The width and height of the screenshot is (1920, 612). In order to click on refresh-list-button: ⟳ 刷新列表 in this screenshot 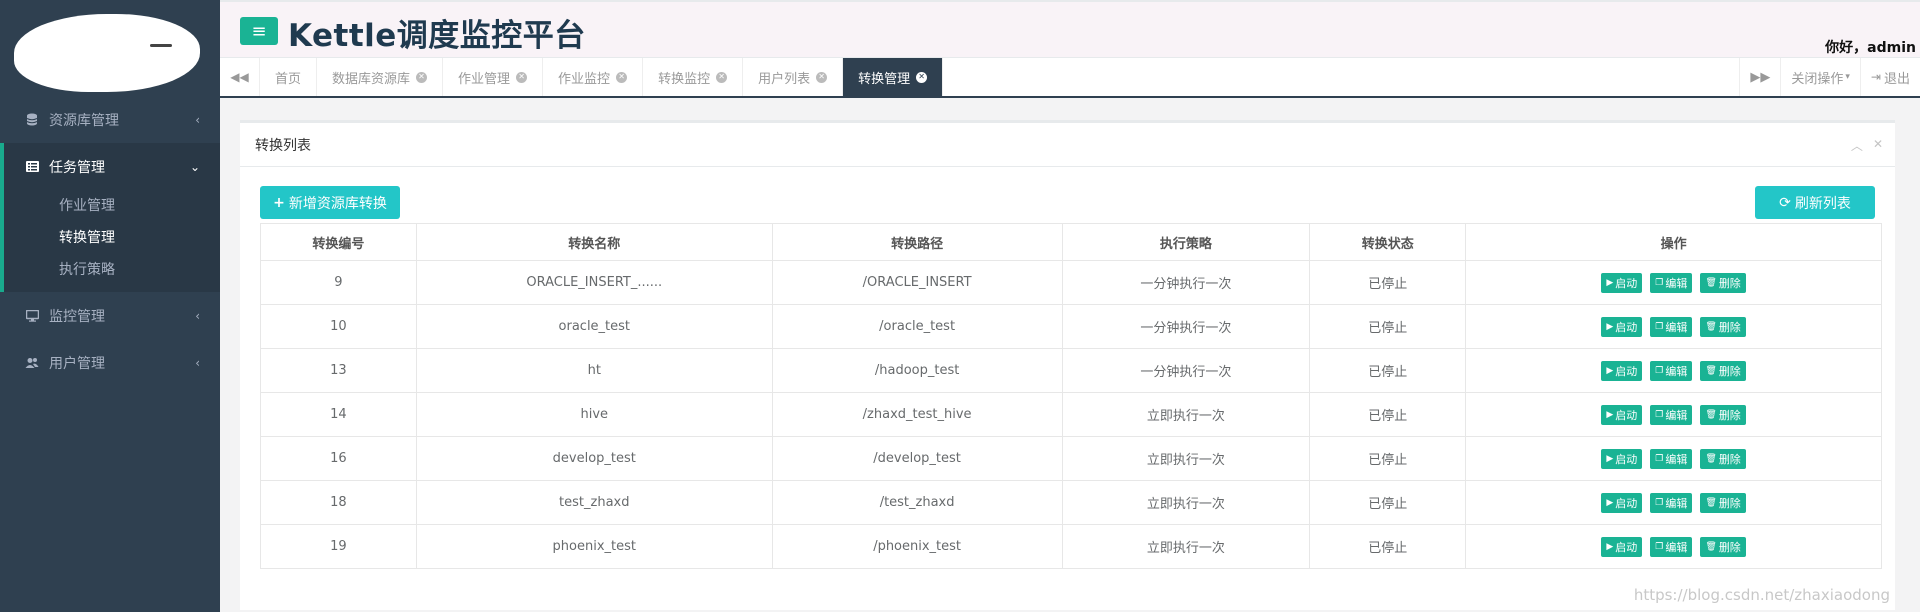, I will do `click(1815, 202)`.